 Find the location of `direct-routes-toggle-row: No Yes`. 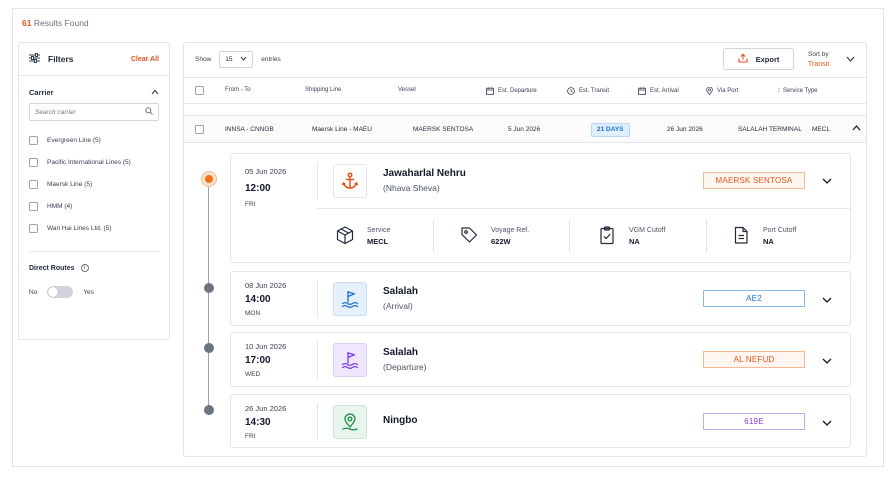

direct-routes-toggle-row: No Yes is located at coordinates (94, 292).